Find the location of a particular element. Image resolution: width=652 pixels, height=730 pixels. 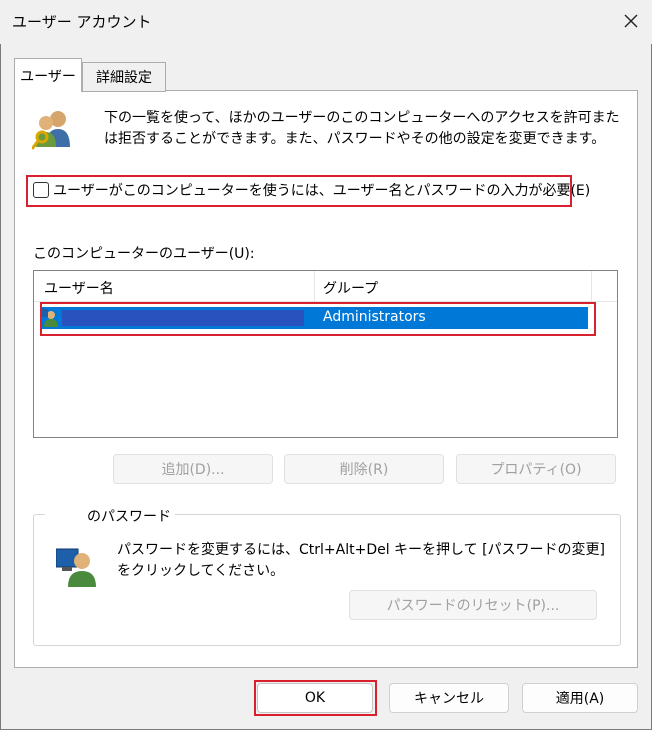

close-button is located at coordinates (631, 21).